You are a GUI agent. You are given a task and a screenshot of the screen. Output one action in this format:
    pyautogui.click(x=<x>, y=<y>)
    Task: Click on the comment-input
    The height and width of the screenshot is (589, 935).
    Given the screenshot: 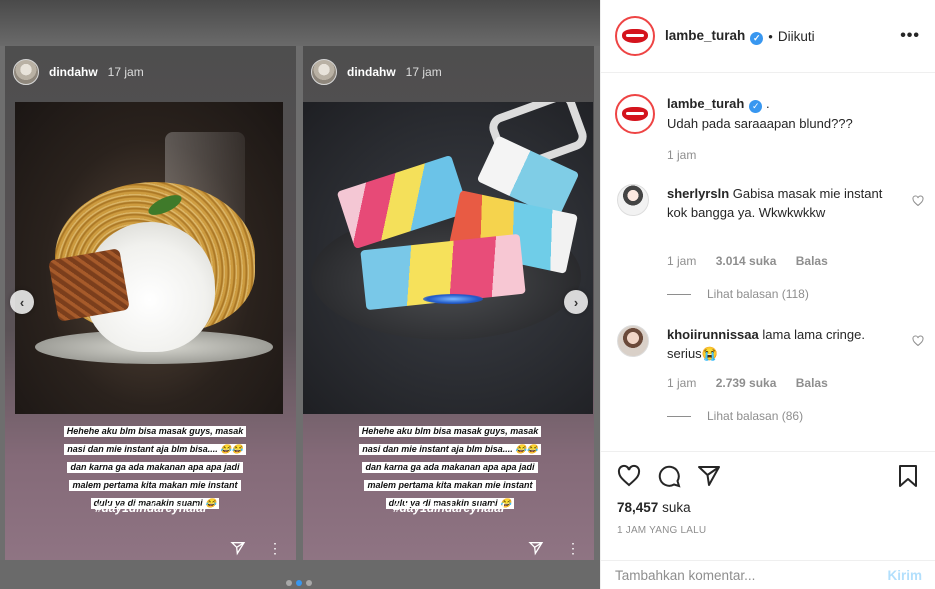 What is the action you would take?
    pyautogui.click(x=751, y=575)
    